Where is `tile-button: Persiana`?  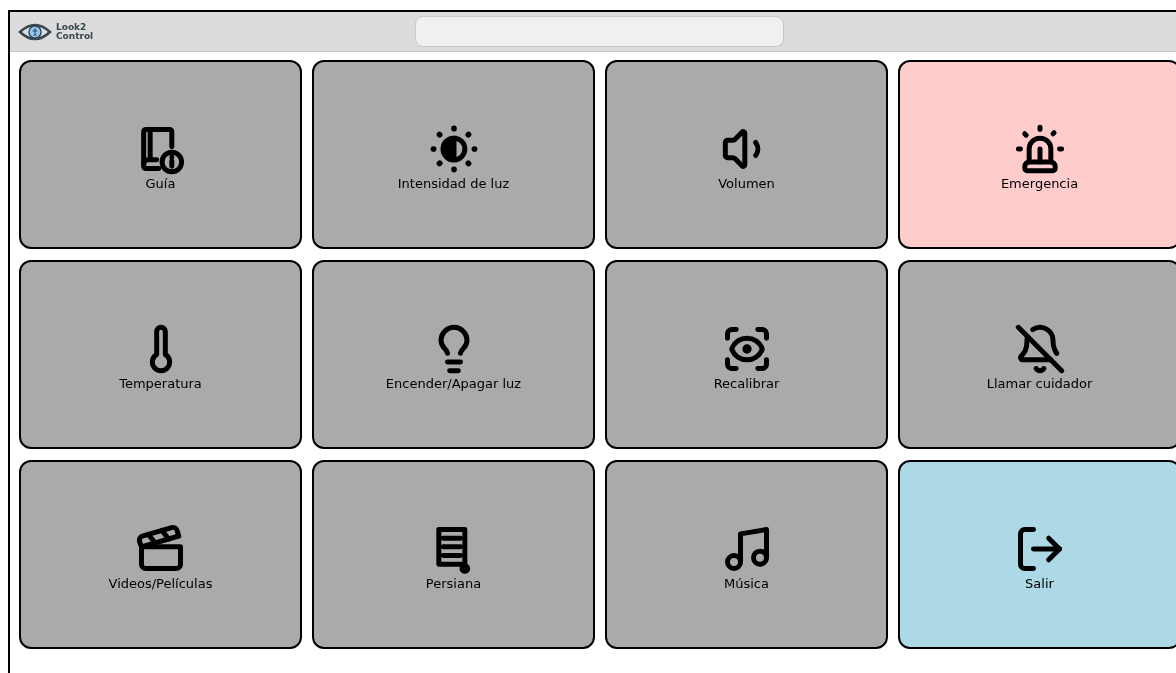
tile-button: Persiana is located at coordinates (453, 554).